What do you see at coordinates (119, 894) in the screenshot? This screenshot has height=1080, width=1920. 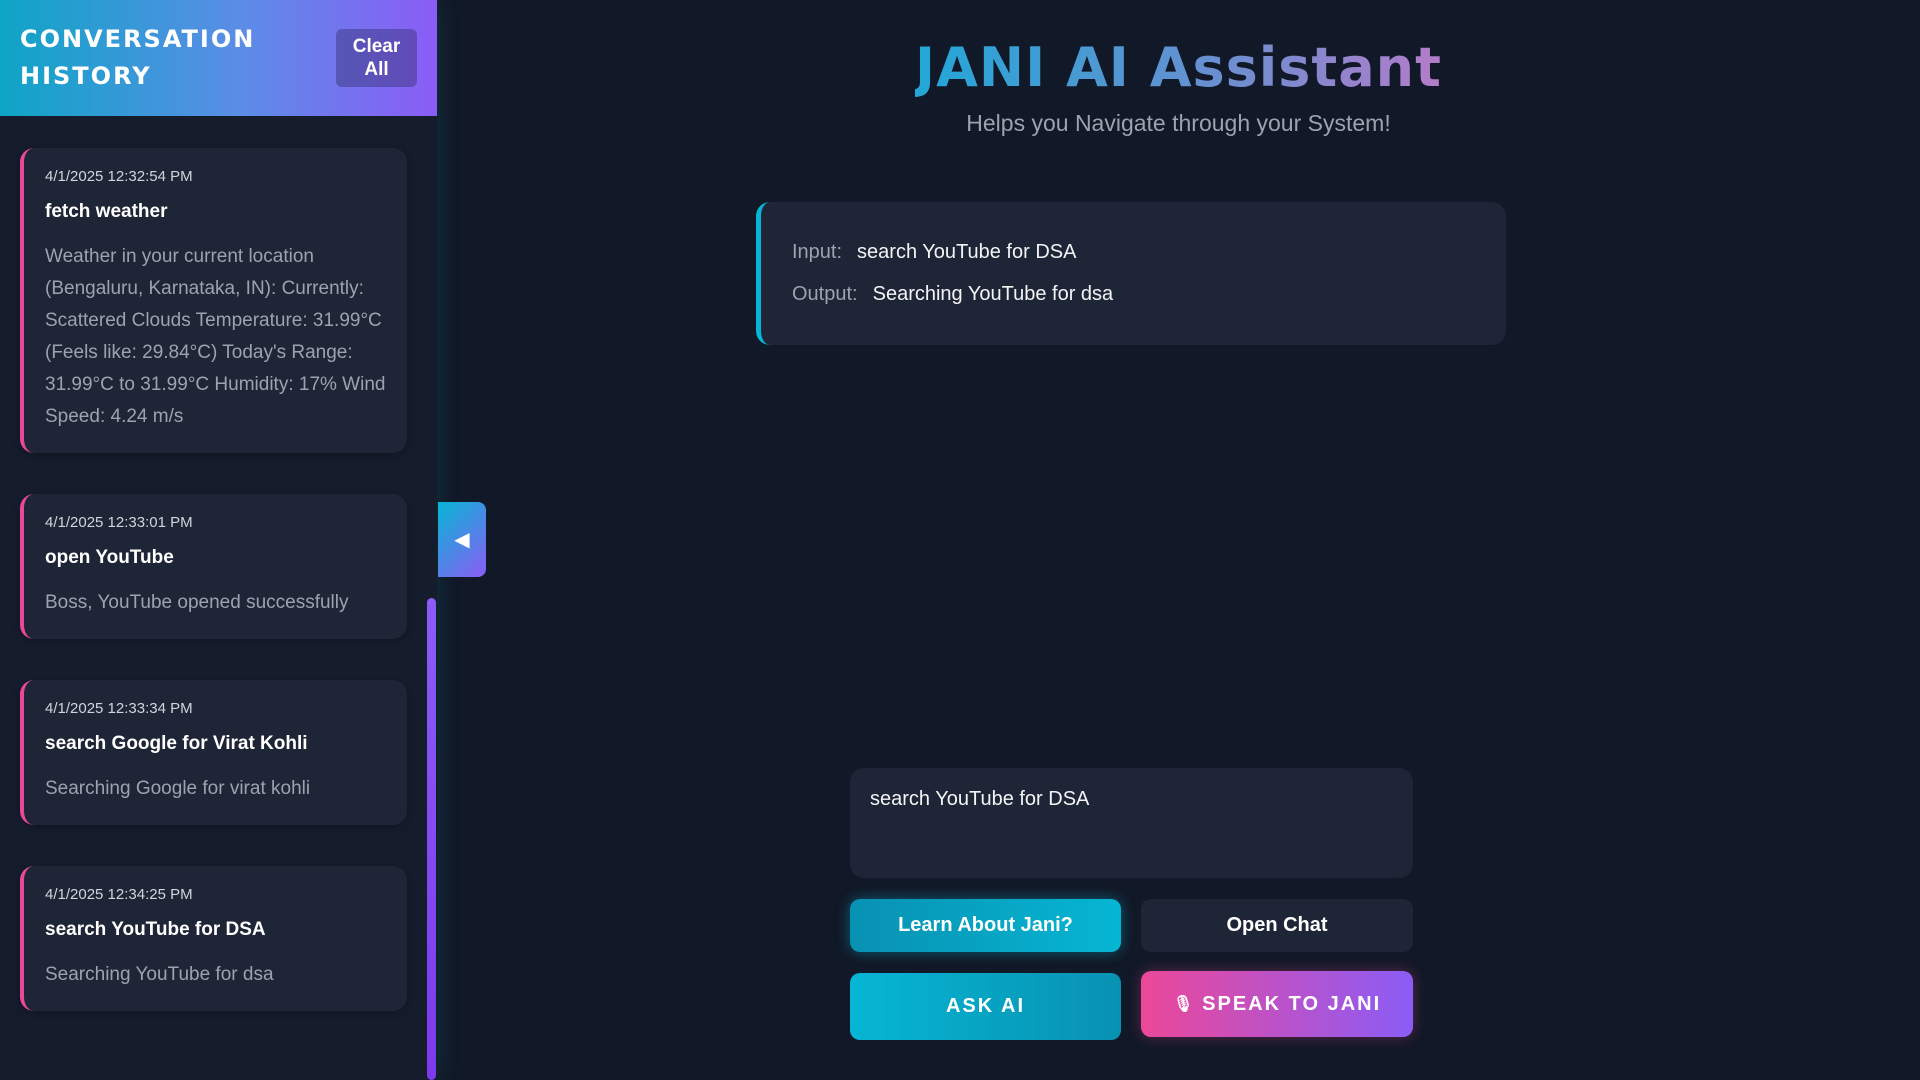 I see `history-timestamp: 4/1/2025 12:34:25 PM` at bounding box center [119, 894].